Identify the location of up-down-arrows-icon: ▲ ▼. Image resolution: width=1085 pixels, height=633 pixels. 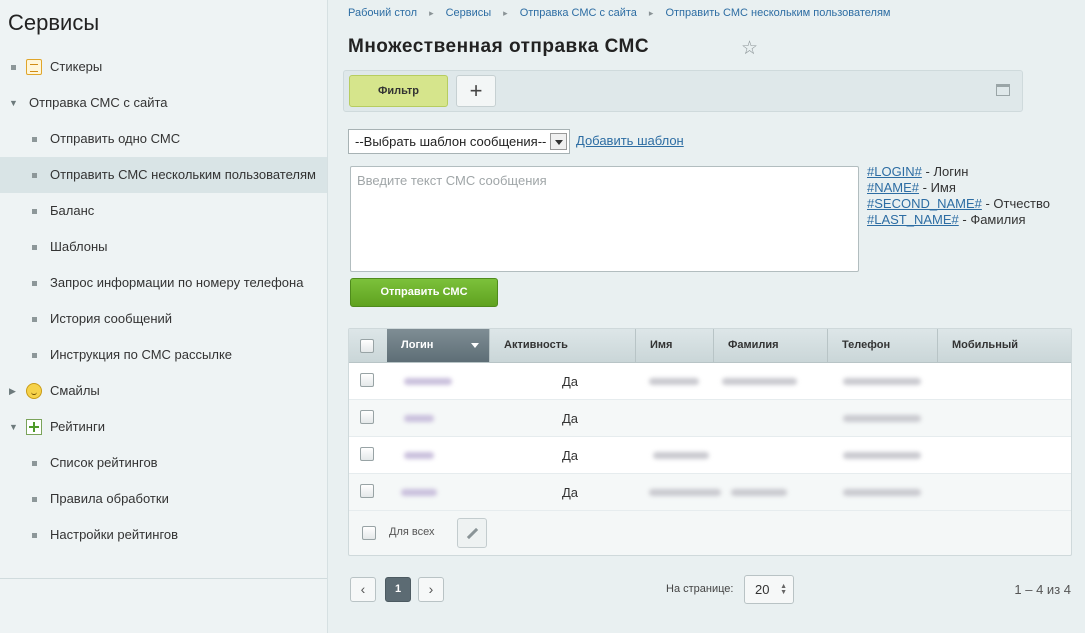
(783, 589).